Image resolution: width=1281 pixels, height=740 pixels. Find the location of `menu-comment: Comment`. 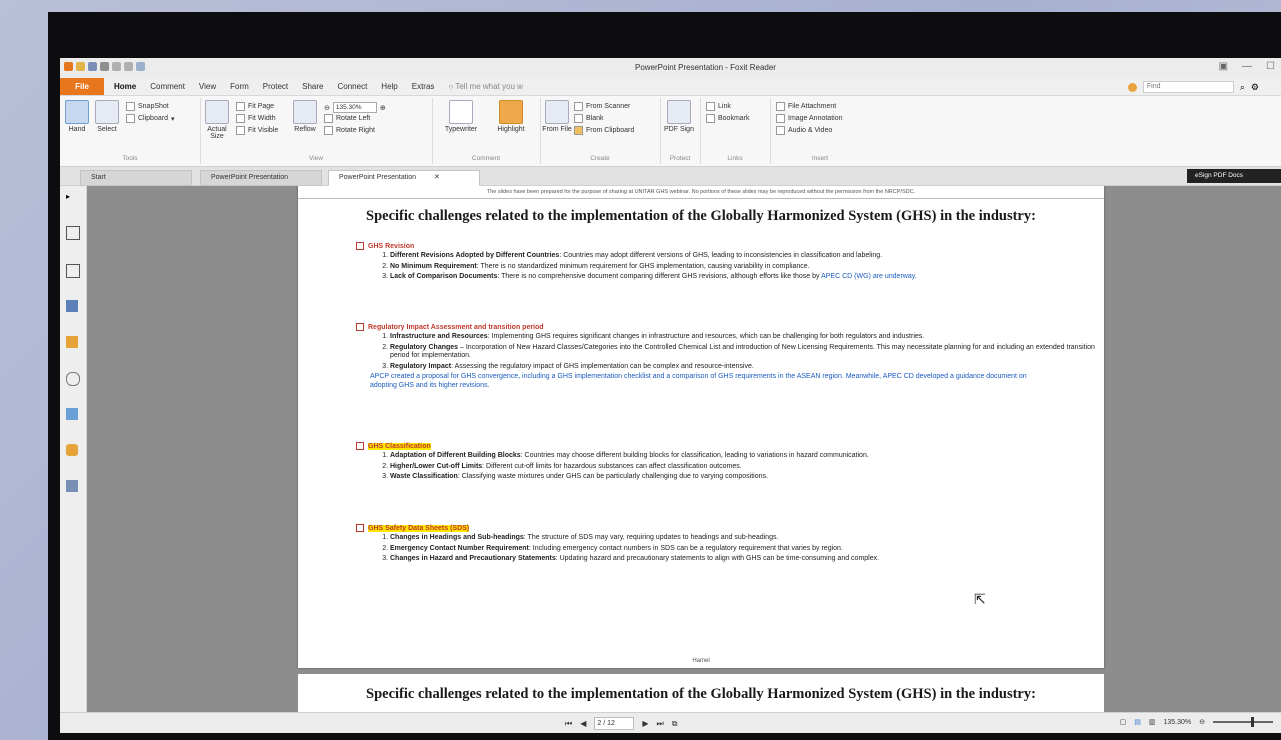

menu-comment: Comment is located at coordinates (167, 86).